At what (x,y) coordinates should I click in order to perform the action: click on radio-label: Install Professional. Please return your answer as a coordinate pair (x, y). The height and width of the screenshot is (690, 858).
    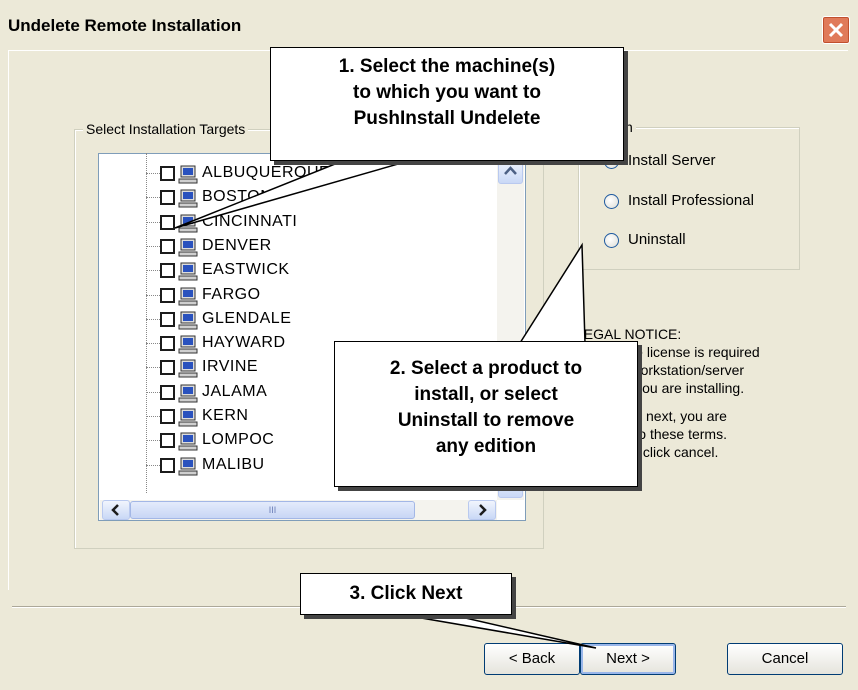
    Looking at the image, I should click on (691, 200).